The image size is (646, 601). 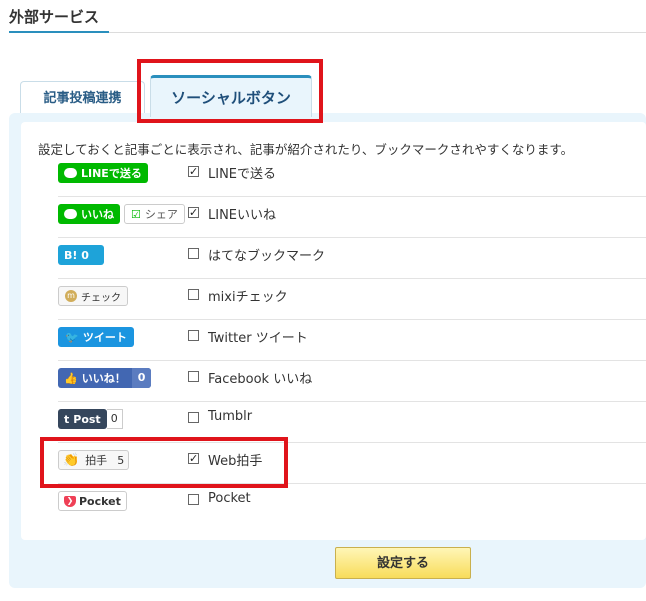 What do you see at coordinates (193, 335) in the screenshot?
I see `twitter-checkbox` at bounding box center [193, 335].